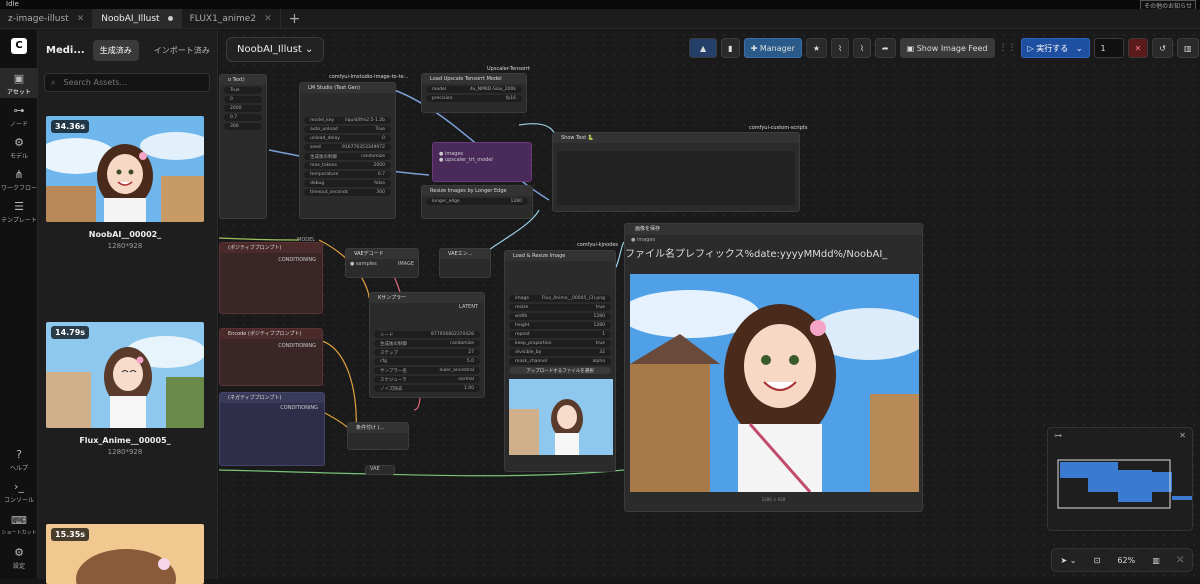 The width and height of the screenshot is (1200, 584). I want to click on node-widget: True, so click(243, 90).